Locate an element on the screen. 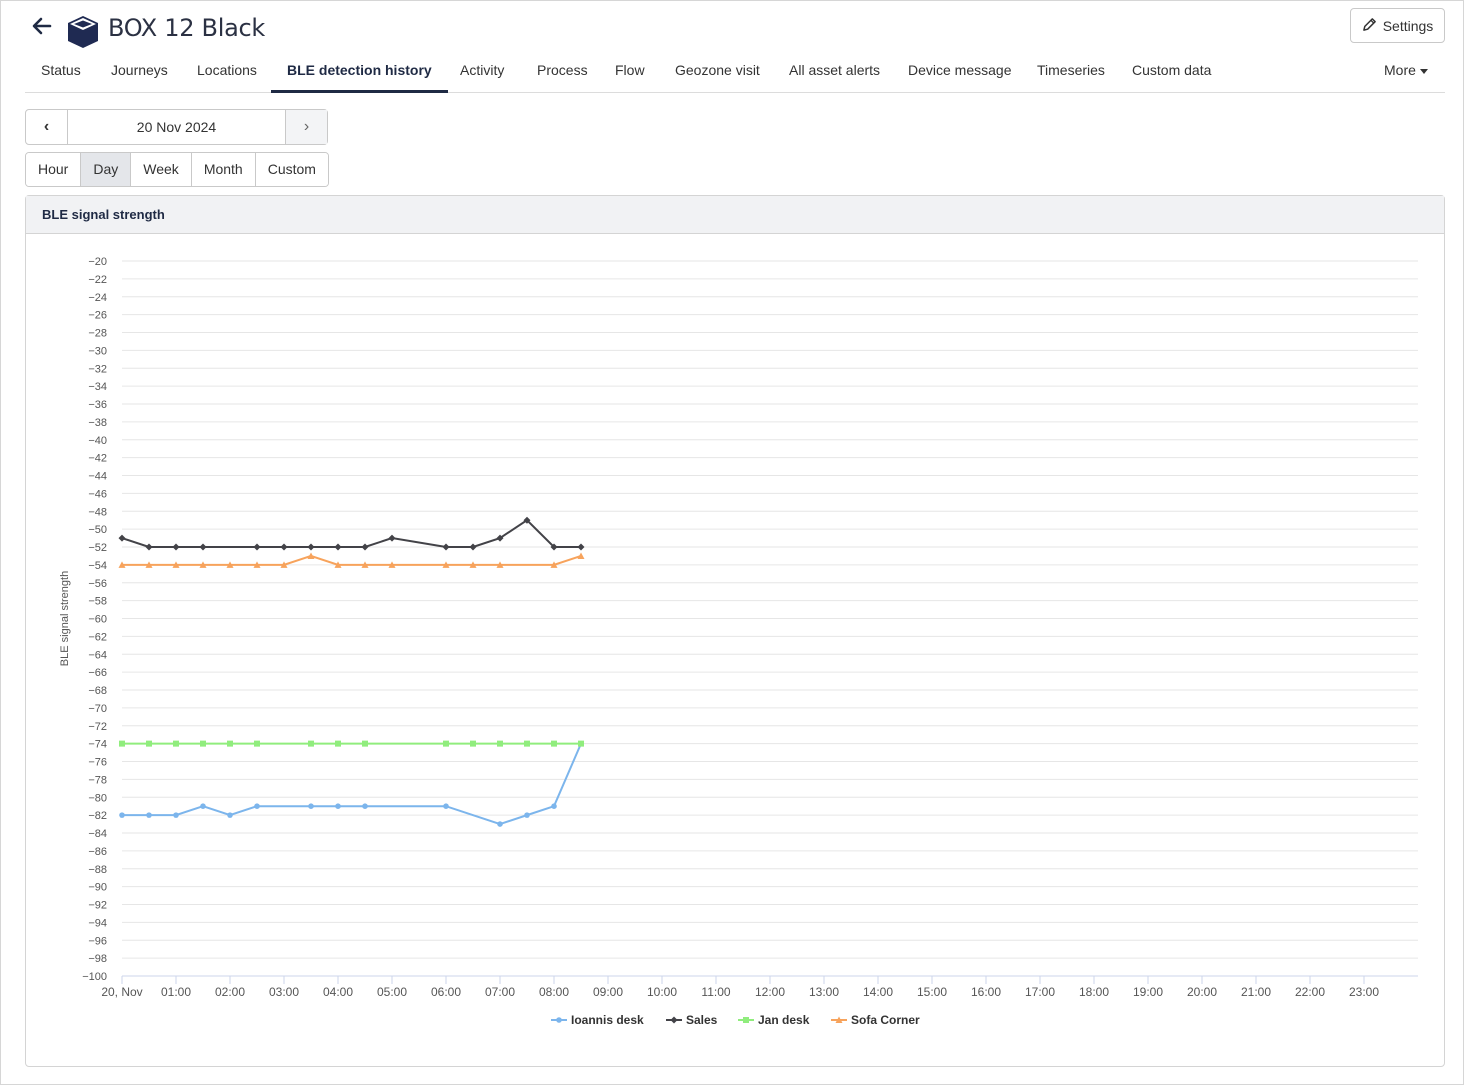 The width and height of the screenshot is (1464, 1085). range-month-button: Month is located at coordinates (223, 169).